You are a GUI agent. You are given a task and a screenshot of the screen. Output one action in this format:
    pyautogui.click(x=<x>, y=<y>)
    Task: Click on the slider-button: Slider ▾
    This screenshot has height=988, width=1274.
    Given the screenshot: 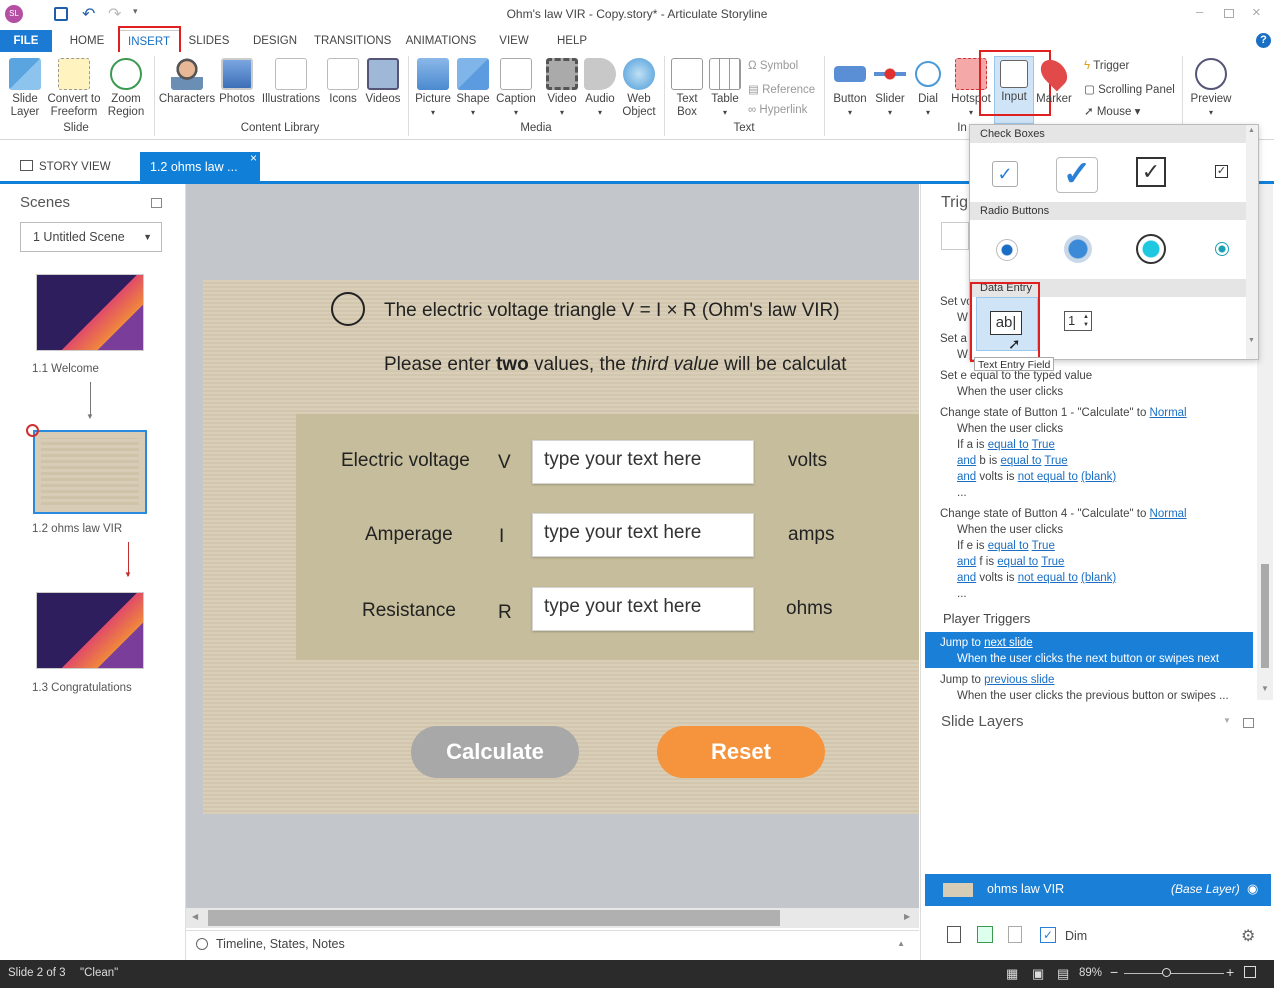 What is the action you would take?
    pyautogui.click(x=890, y=88)
    